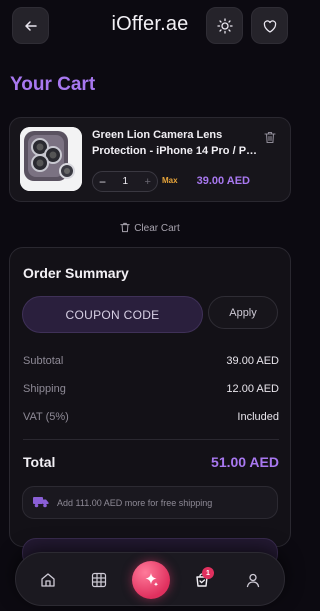  I want to click on nav-home, so click(48, 580).